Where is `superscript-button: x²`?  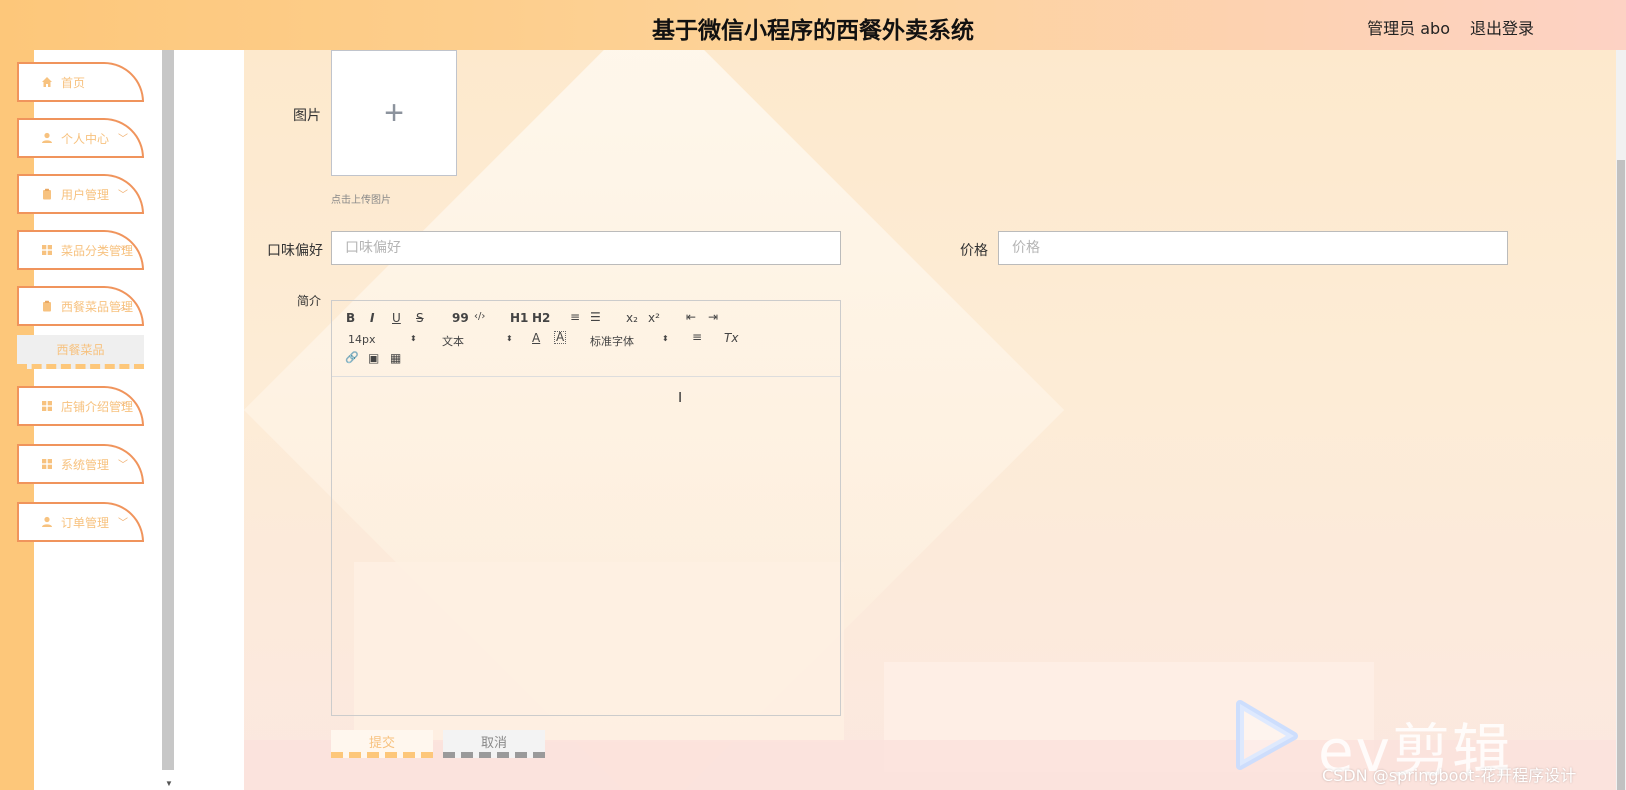 superscript-button: x² is located at coordinates (654, 318).